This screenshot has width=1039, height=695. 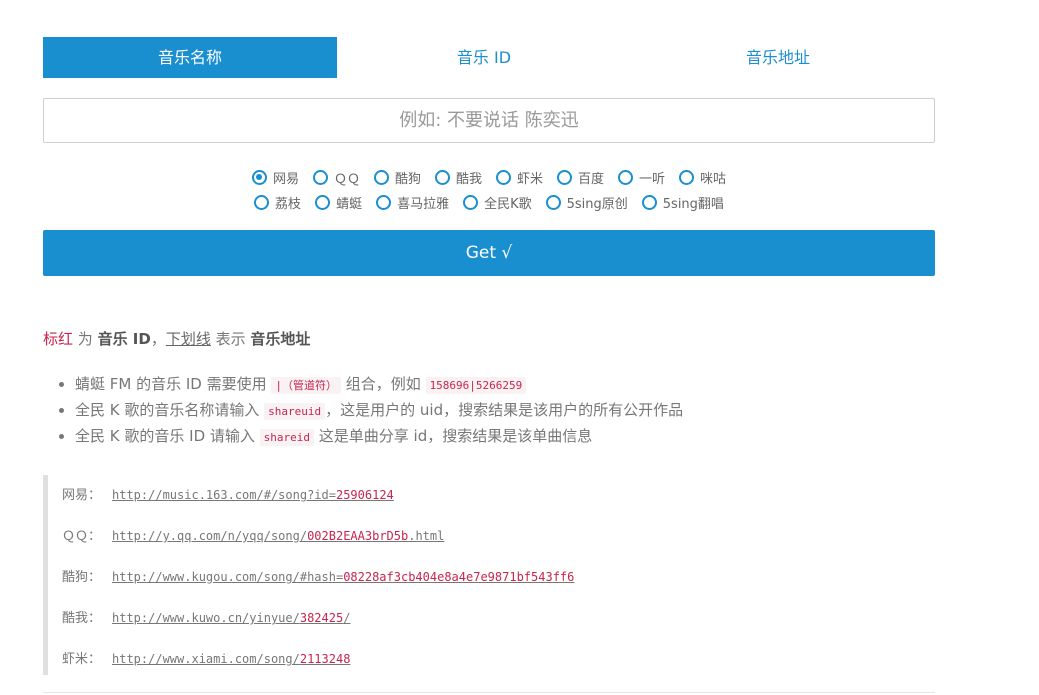 I want to click on link-id: 08228af3cb404e8a4e7e9871bf543ff6, so click(x=459, y=577).